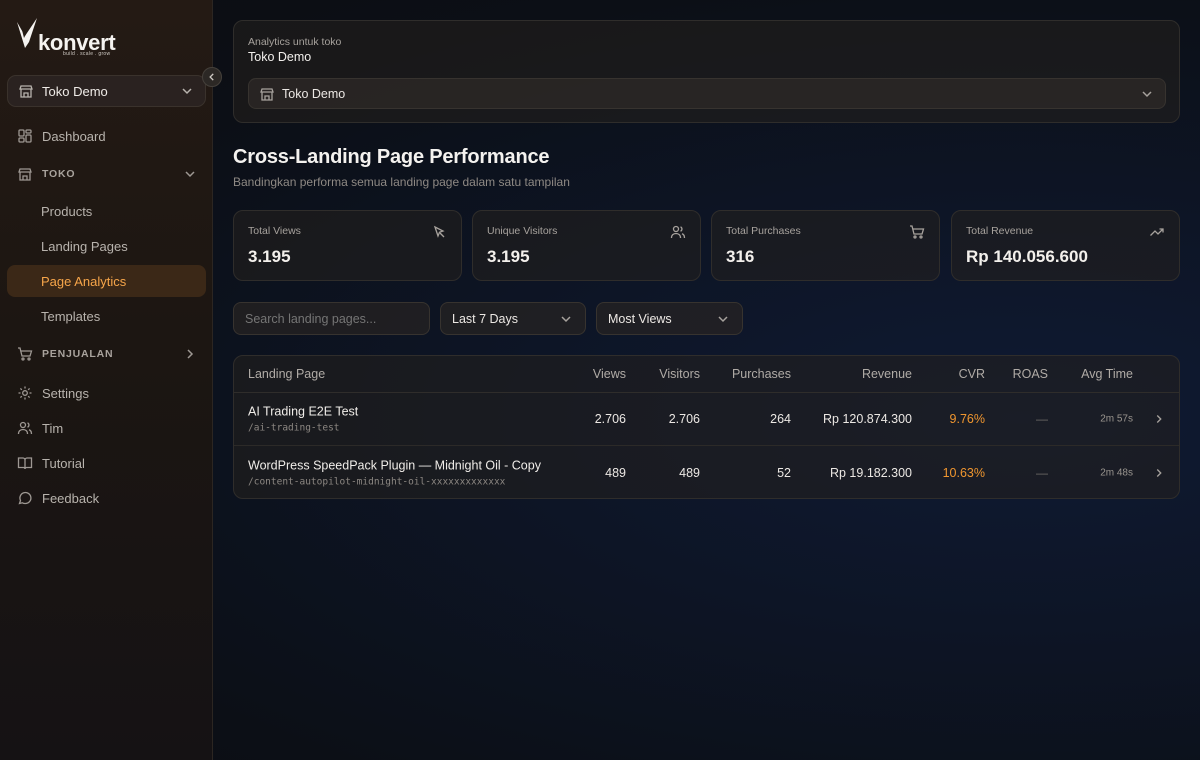  I want to click on sidebar-item-label: Tim, so click(53, 428).